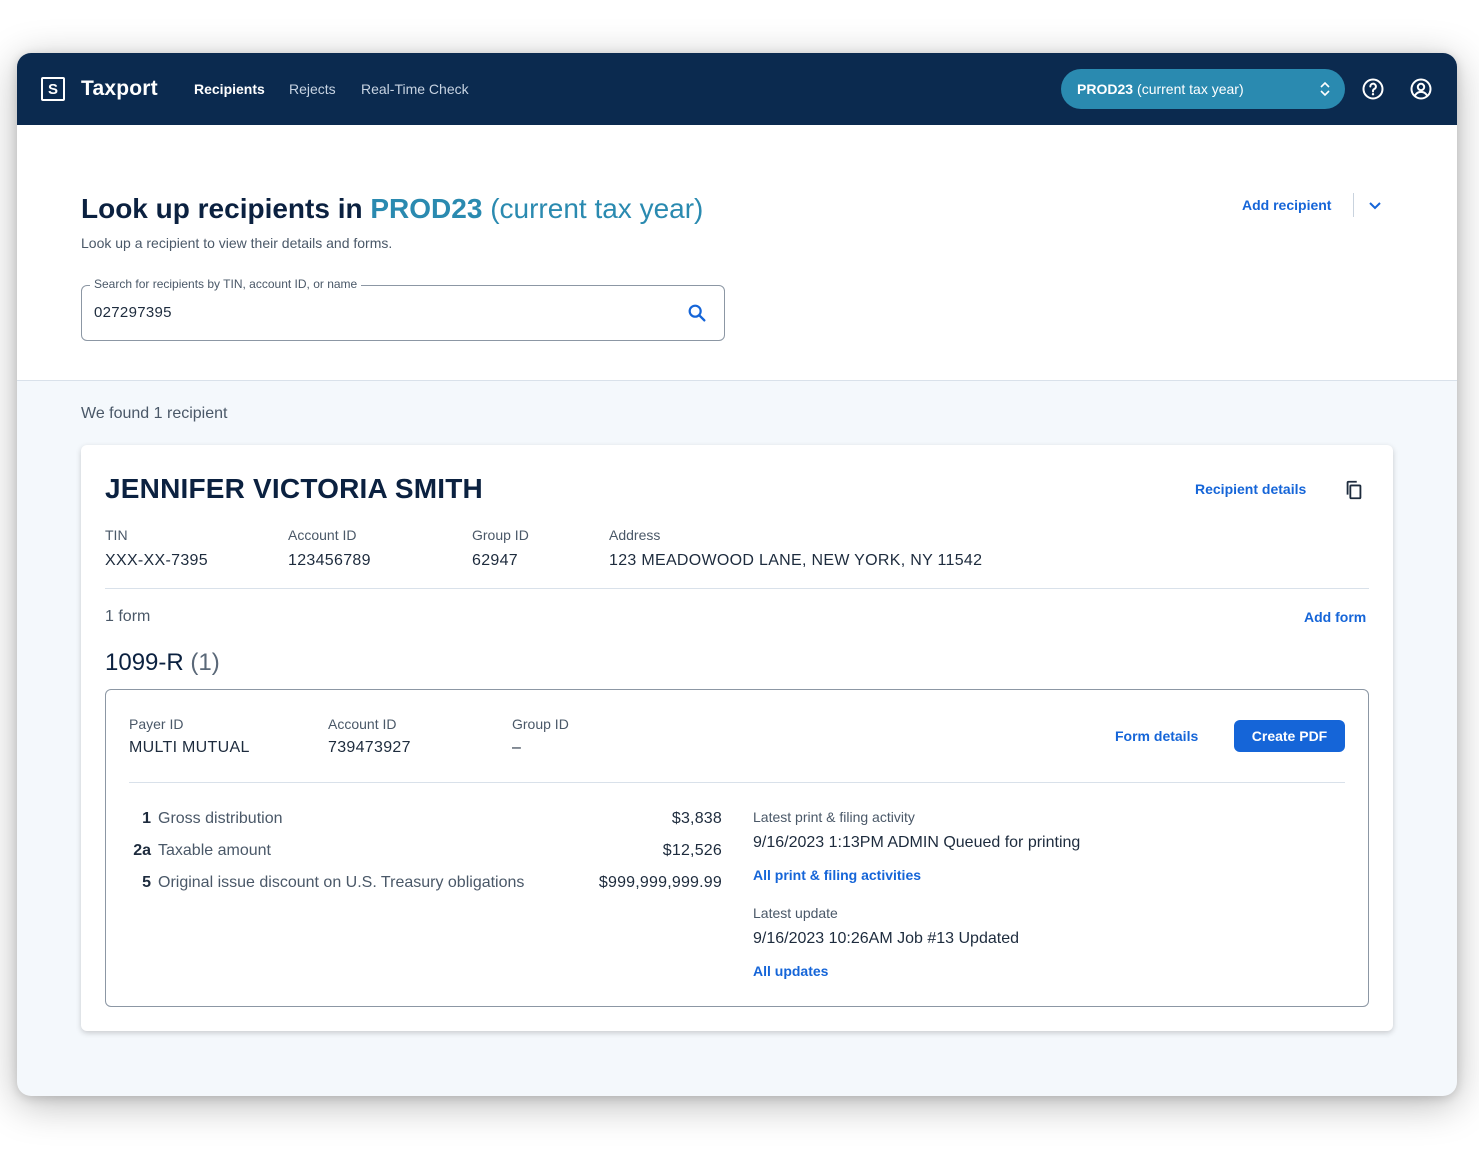 This screenshot has width=1479, height=1157. What do you see at coordinates (369, 747) in the screenshot?
I see `form-account-id-value: 739473927` at bounding box center [369, 747].